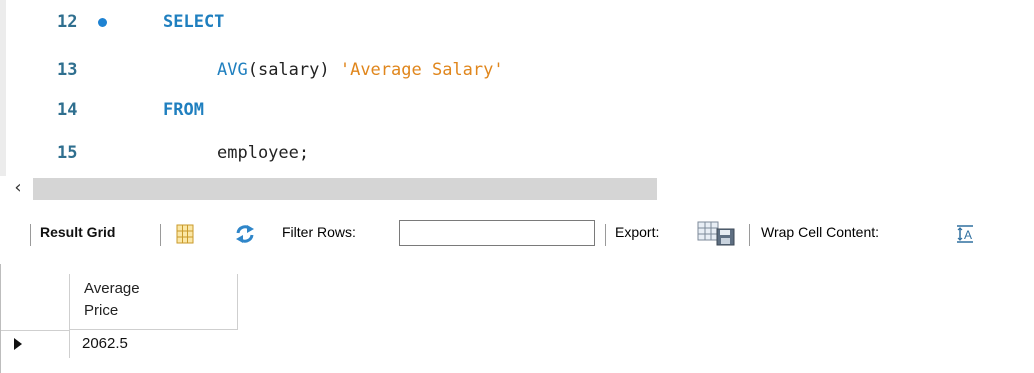  I want to click on line-number: 13, so click(67, 70).